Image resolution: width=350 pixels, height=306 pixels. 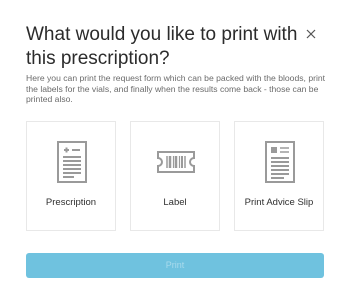 What do you see at coordinates (71, 202) in the screenshot?
I see `option-prescription-label: Prescription` at bounding box center [71, 202].